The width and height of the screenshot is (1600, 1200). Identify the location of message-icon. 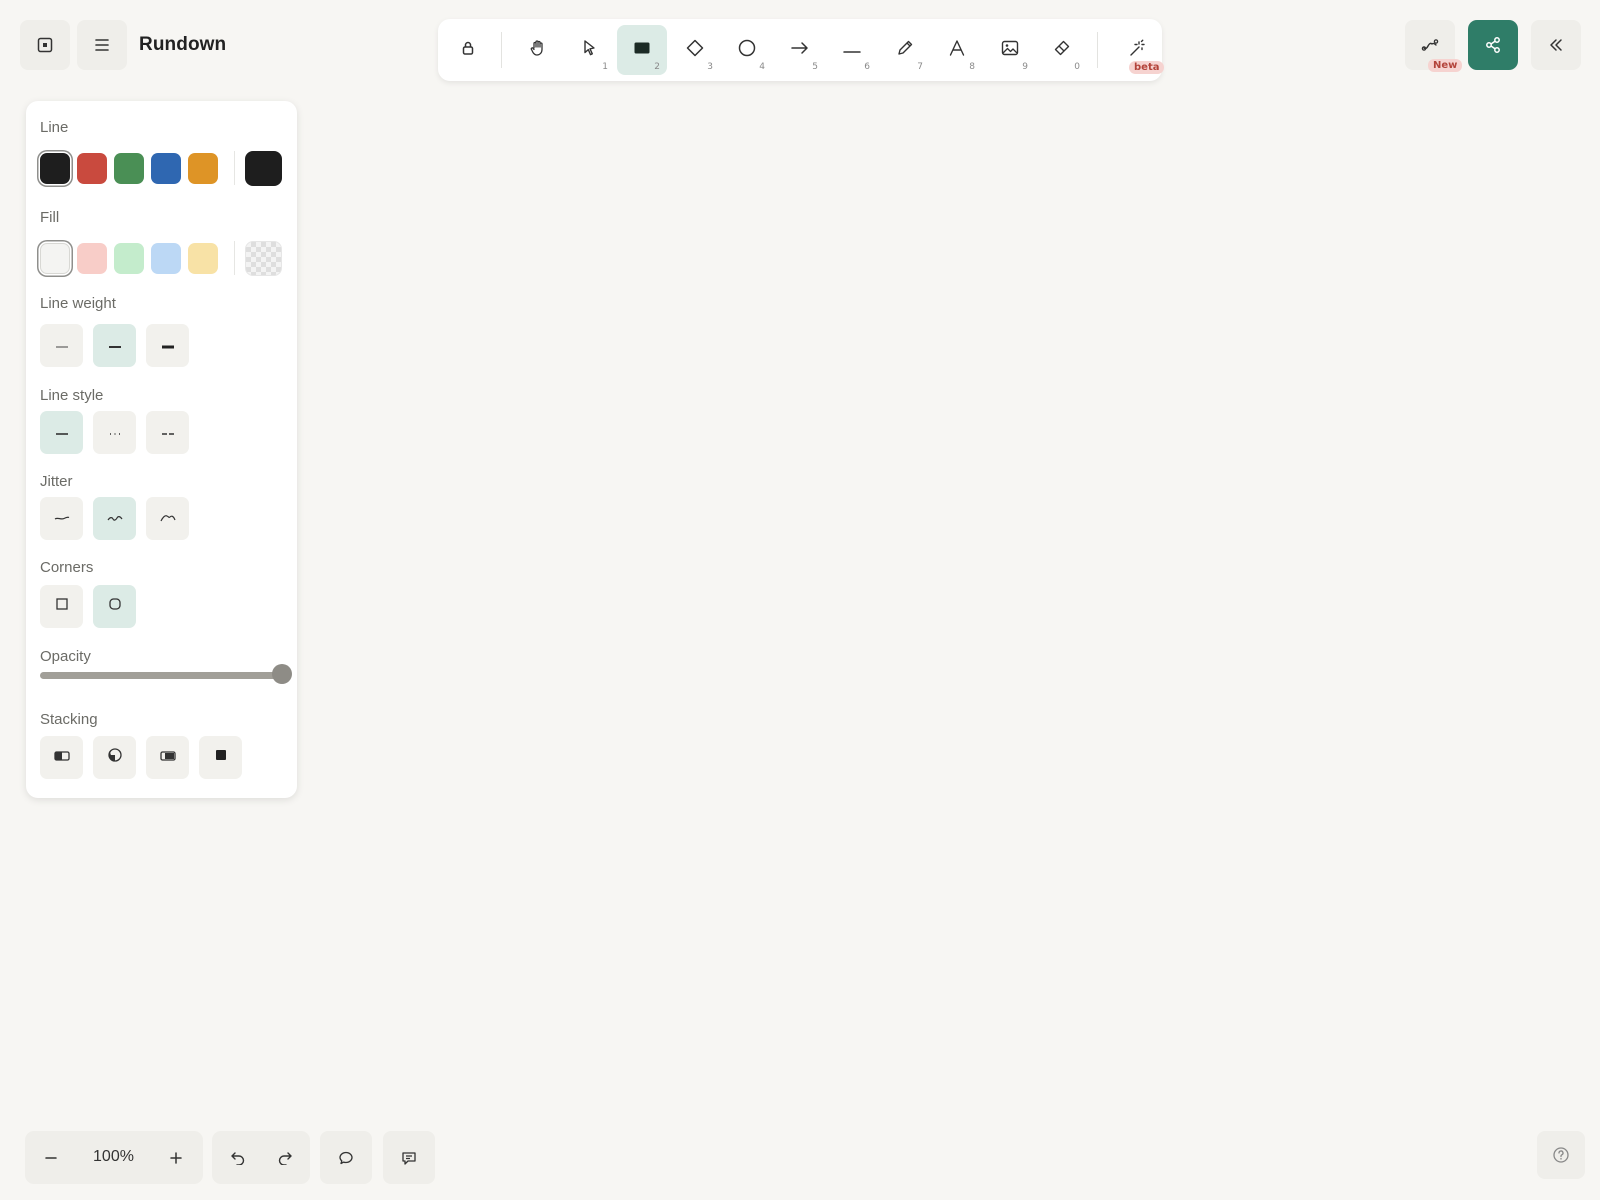
(409, 1158).